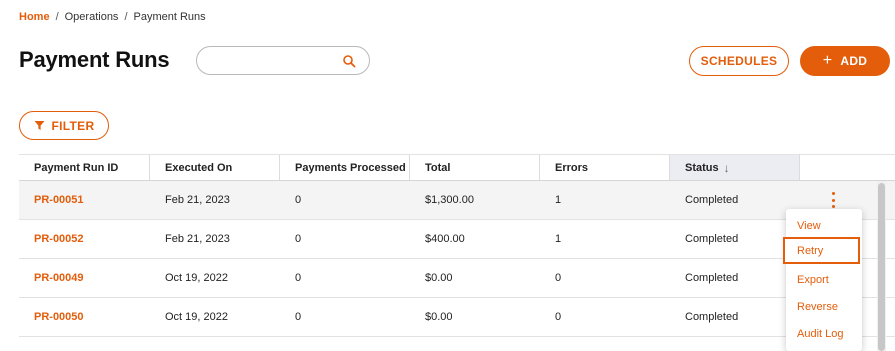 The width and height of the screenshot is (895, 351). I want to click on schedules-button: SCHEDULES, so click(739, 61).